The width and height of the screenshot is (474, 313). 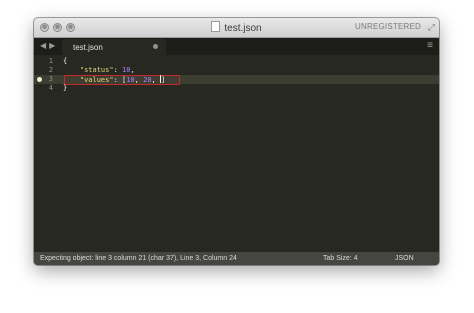 I want to click on title-bar: test.json UNREGISTERED ⤢, so click(x=236, y=28).